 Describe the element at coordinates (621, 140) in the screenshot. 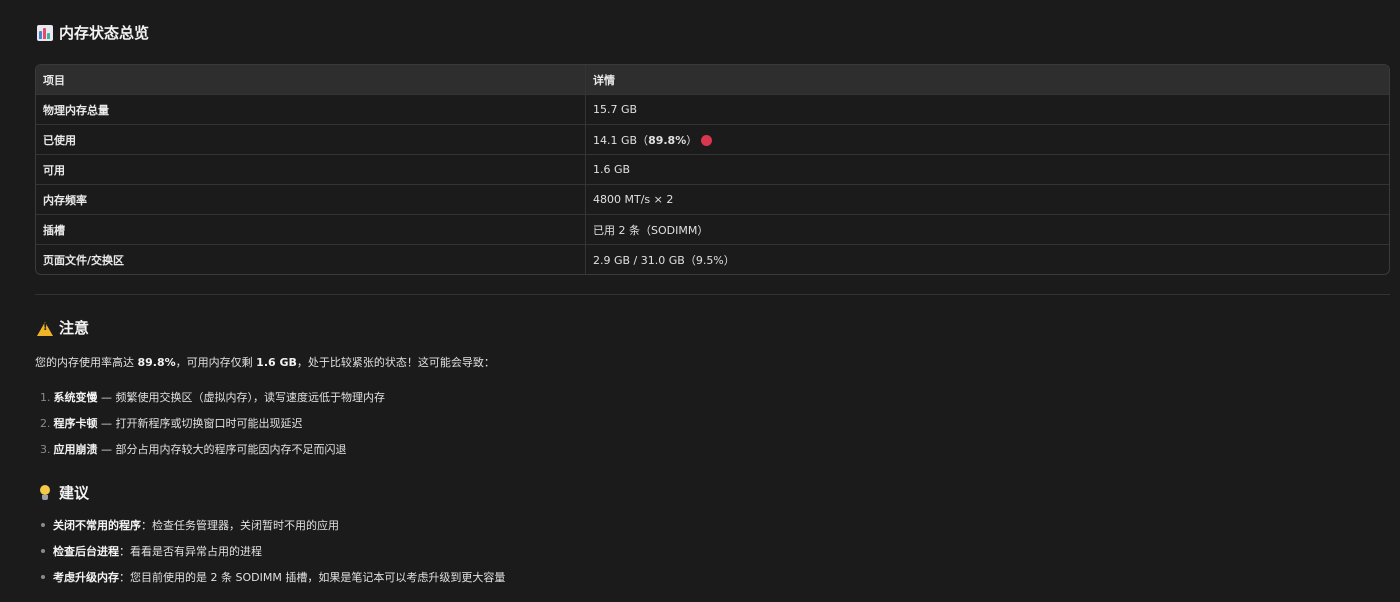

I see `used-amount: 14.1 GB（` at that location.